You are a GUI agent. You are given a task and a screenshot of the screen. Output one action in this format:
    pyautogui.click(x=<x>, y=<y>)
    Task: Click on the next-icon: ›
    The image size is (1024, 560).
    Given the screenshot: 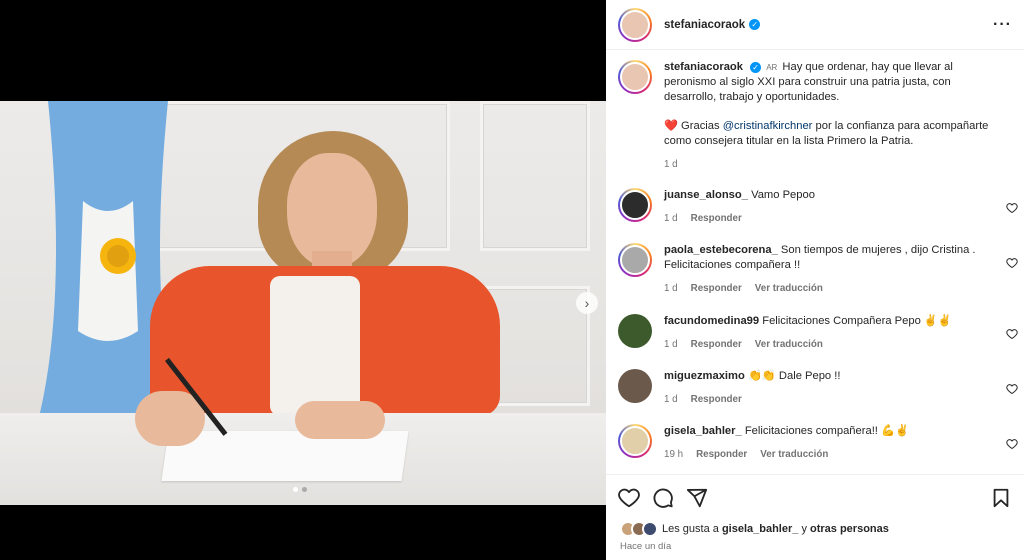 What is the action you would take?
    pyautogui.click(x=587, y=303)
    